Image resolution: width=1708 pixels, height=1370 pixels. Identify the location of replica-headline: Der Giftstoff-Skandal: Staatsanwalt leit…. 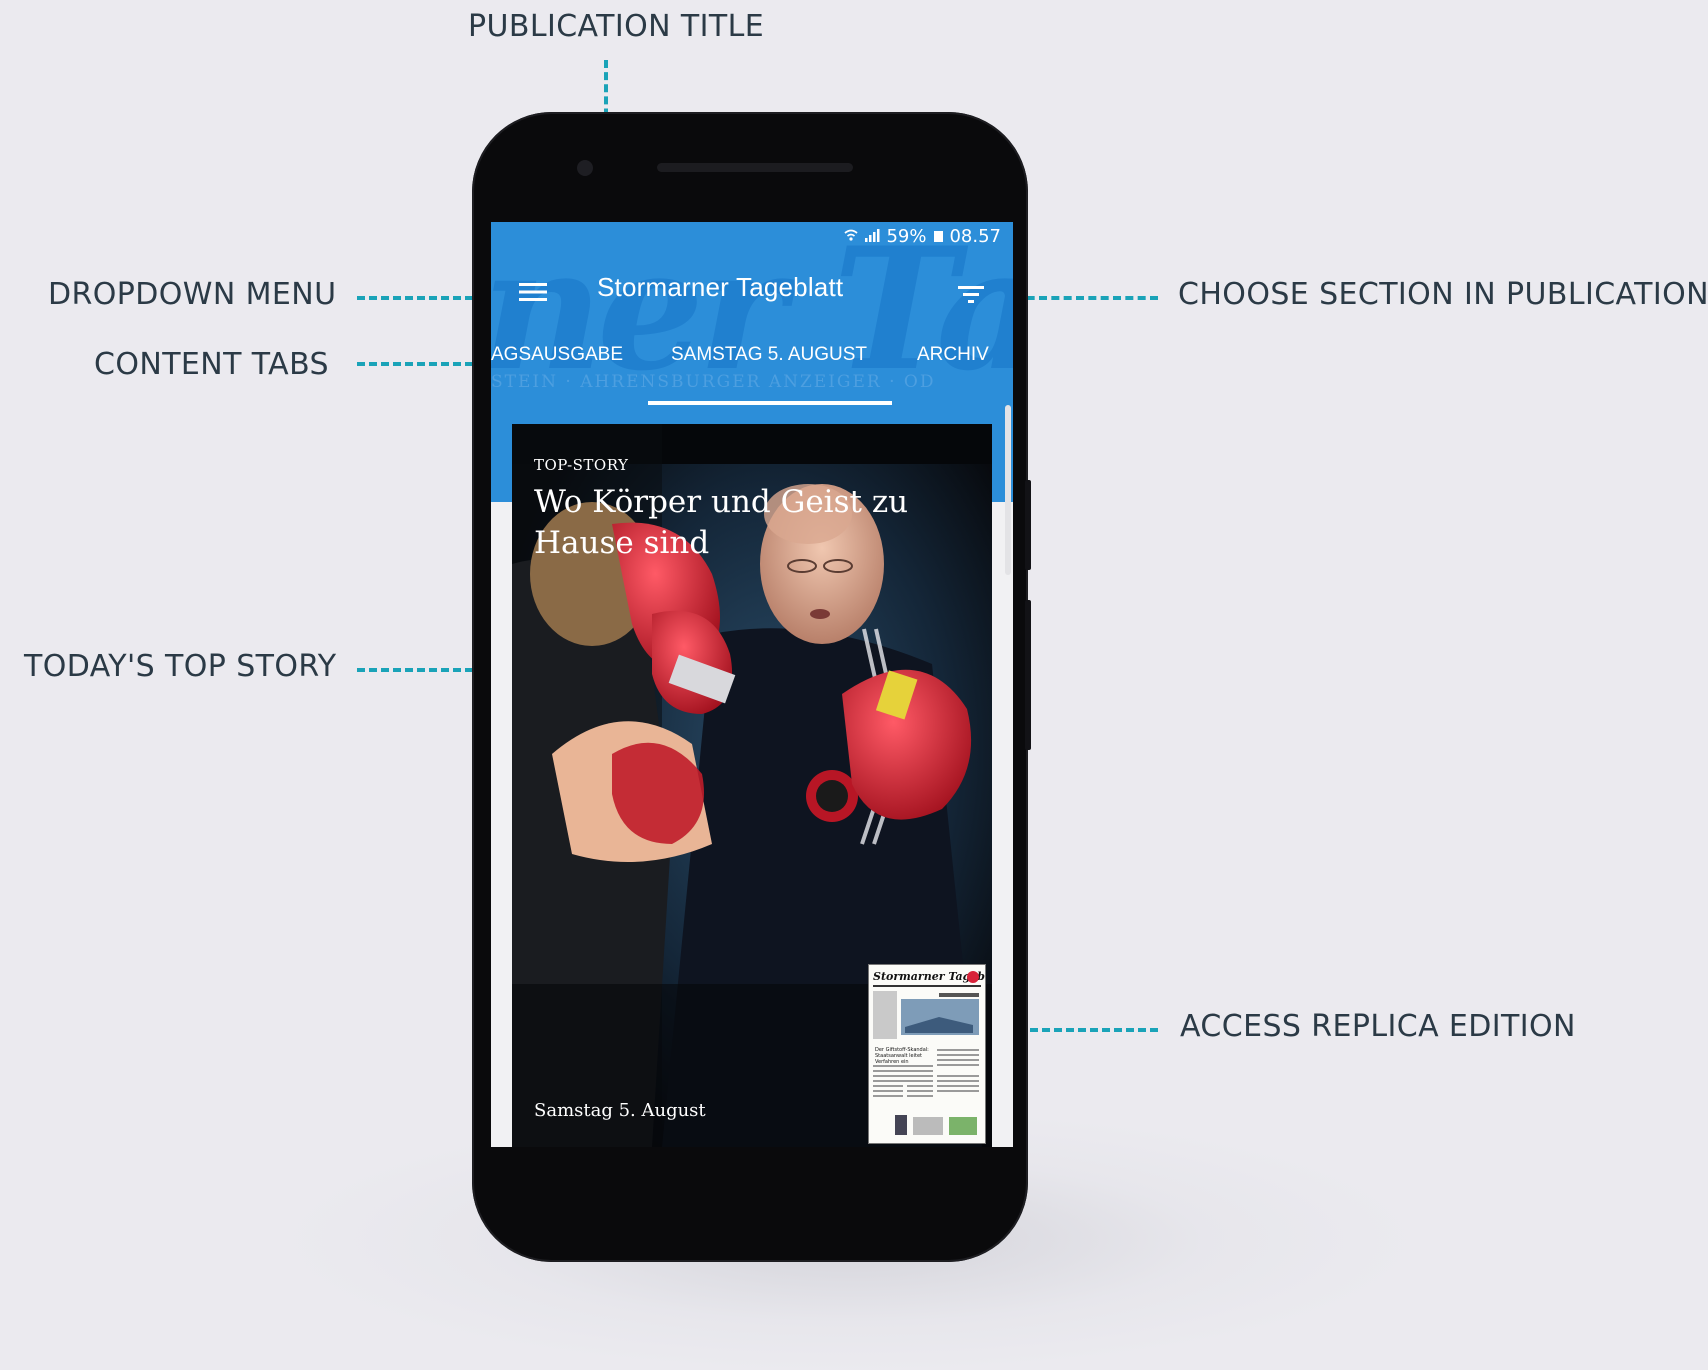
(902, 1056).